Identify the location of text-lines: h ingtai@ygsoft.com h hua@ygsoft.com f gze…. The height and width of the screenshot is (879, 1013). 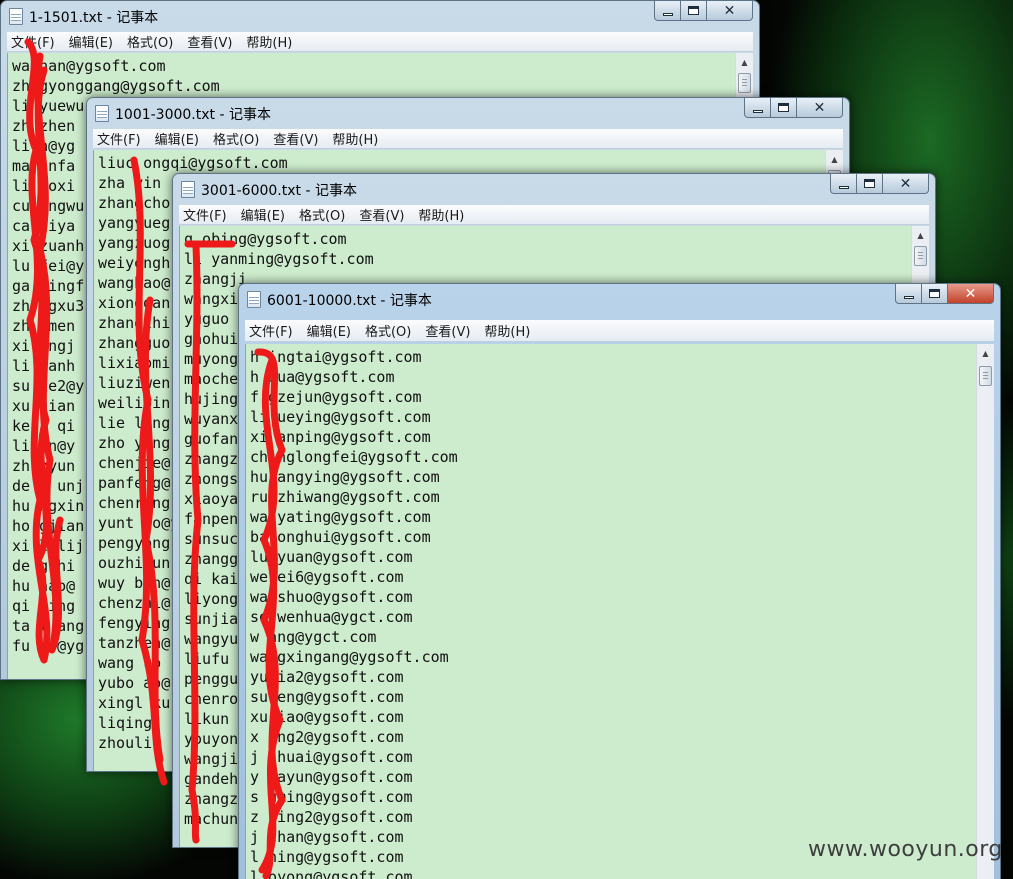
(354, 613).